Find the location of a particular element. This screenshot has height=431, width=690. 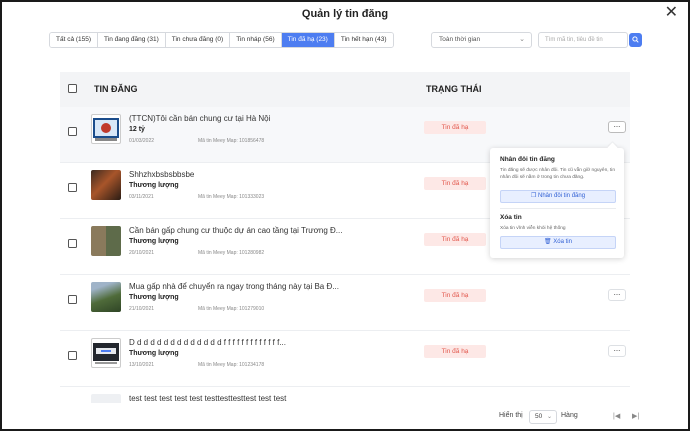

delete-description: Xóa tin vĩnh viễn khỏi hệ thống is located at coordinates (533, 228).